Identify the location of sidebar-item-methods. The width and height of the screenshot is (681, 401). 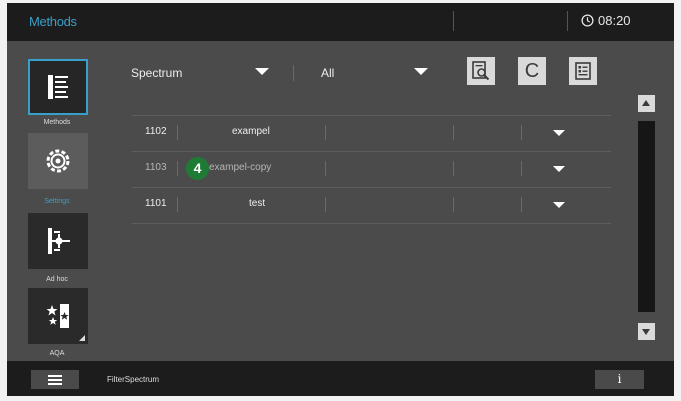
(58, 87).